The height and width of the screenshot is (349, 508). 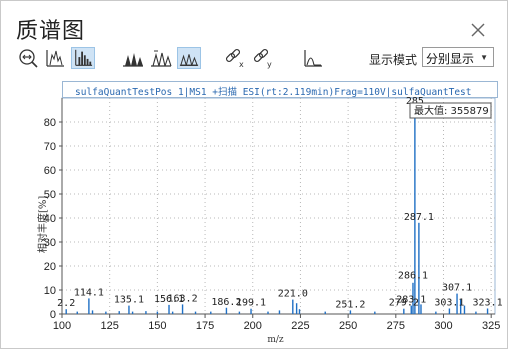 What do you see at coordinates (413, 275) in the screenshot?
I see `peak-label: 286.1` at bounding box center [413, 275].